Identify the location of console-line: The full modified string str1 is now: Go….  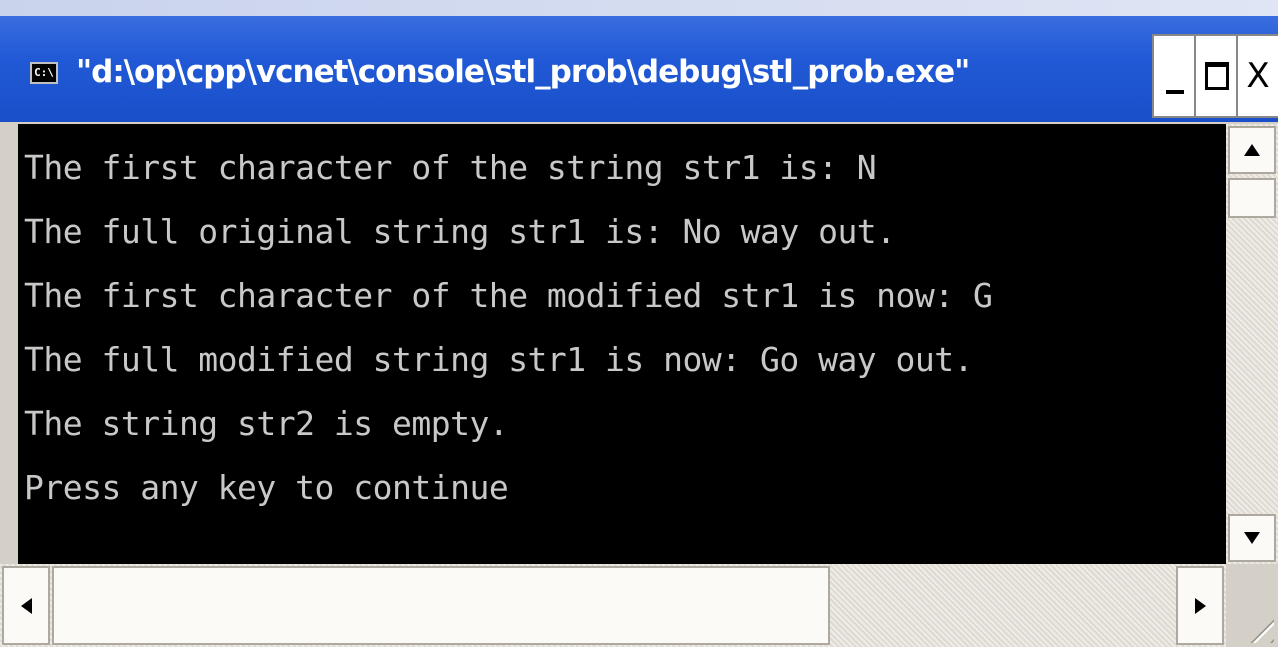
(499, 359).